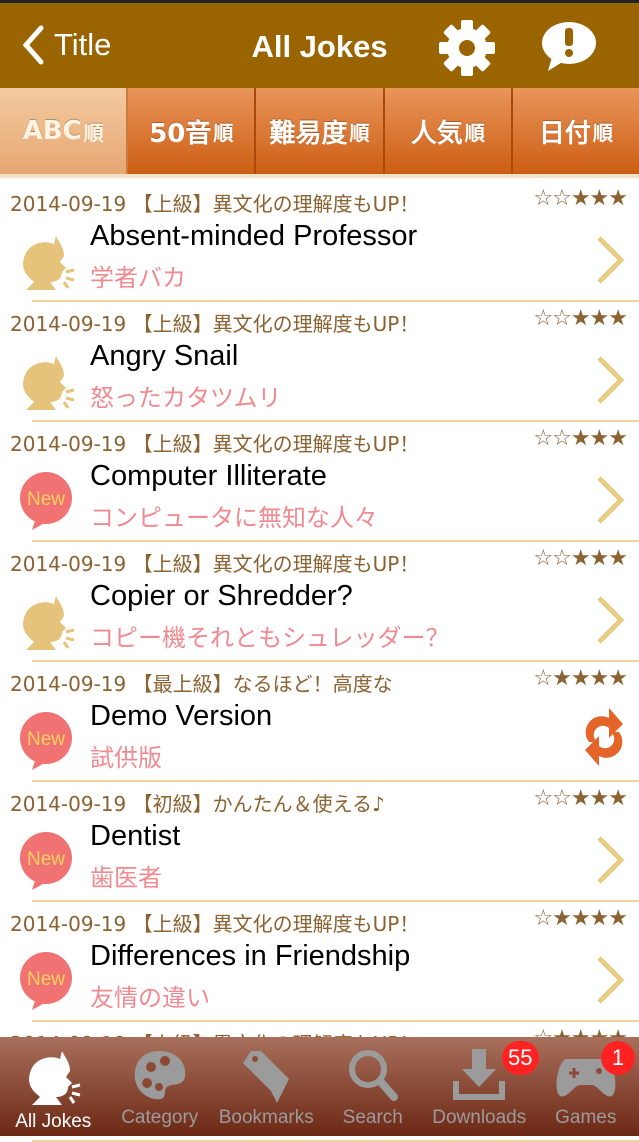 This screenshot has height=1142, width=639. What do you see at coordinates (373, 1075) in the screenshot?
I see `magnifier-icon` at bounding box center [373, 1075].